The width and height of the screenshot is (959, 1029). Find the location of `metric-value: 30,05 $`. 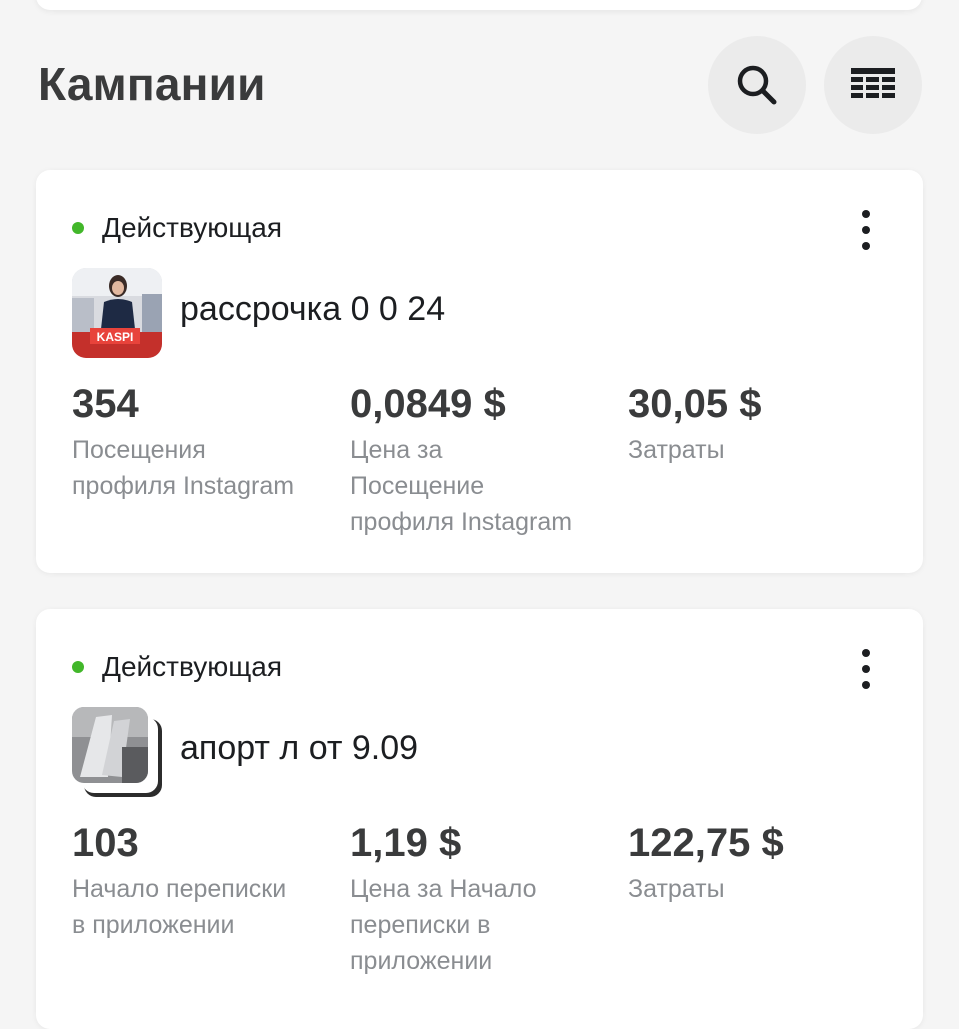

metric-value: 30,05 $ is located at coordinates (695, 404).